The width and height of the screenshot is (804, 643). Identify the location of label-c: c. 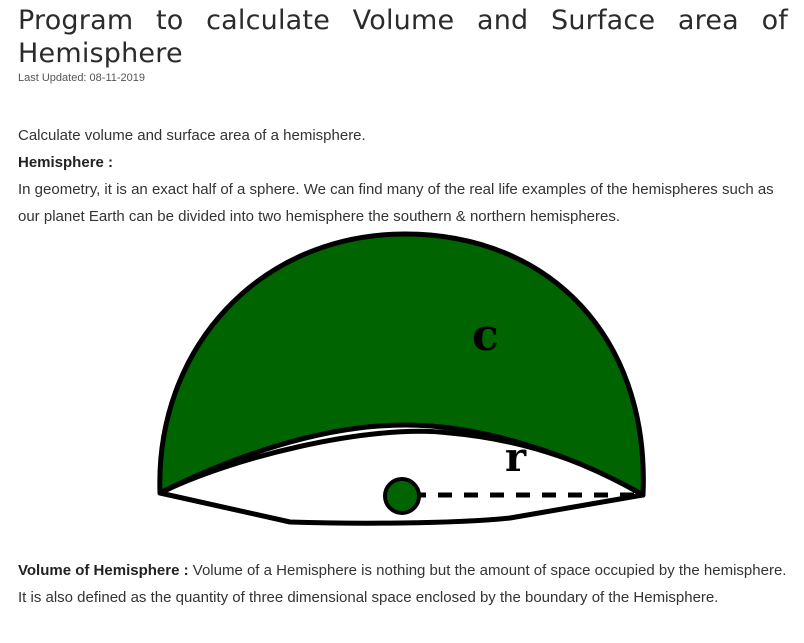
(485, 335).